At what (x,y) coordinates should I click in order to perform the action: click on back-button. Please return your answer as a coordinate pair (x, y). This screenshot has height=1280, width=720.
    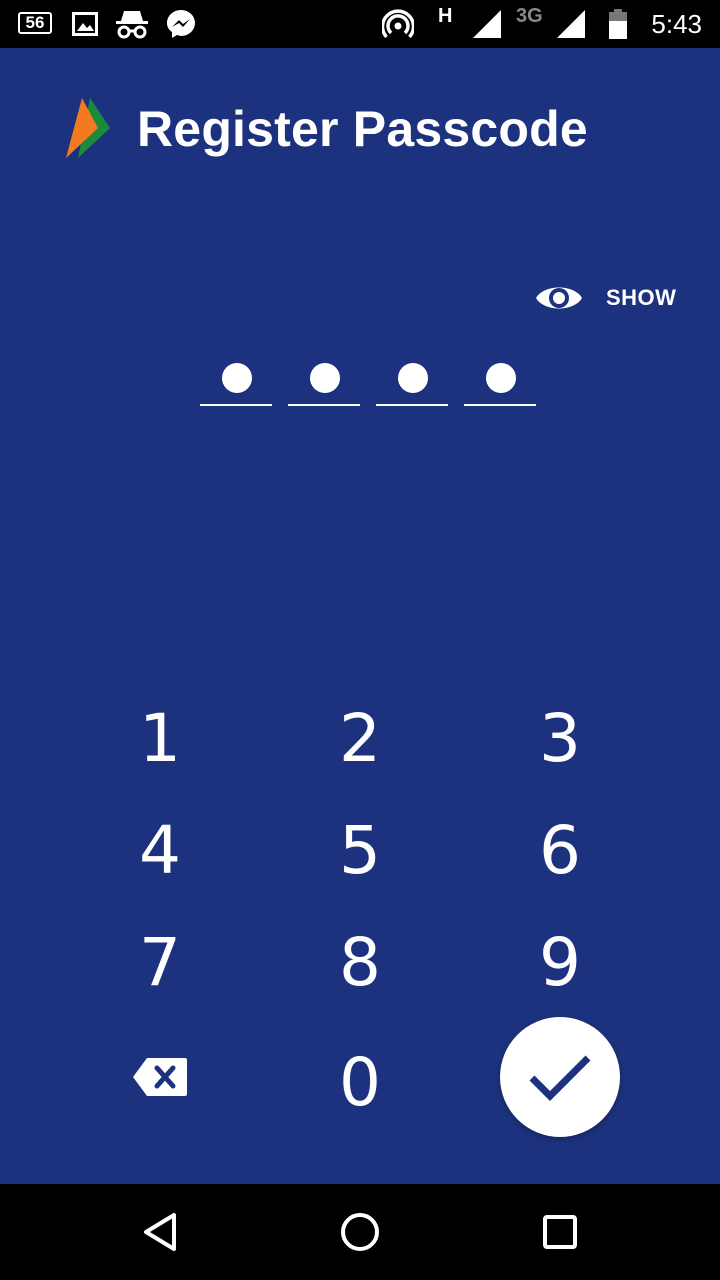
    Looking at the image, I should click on (160, 1232).